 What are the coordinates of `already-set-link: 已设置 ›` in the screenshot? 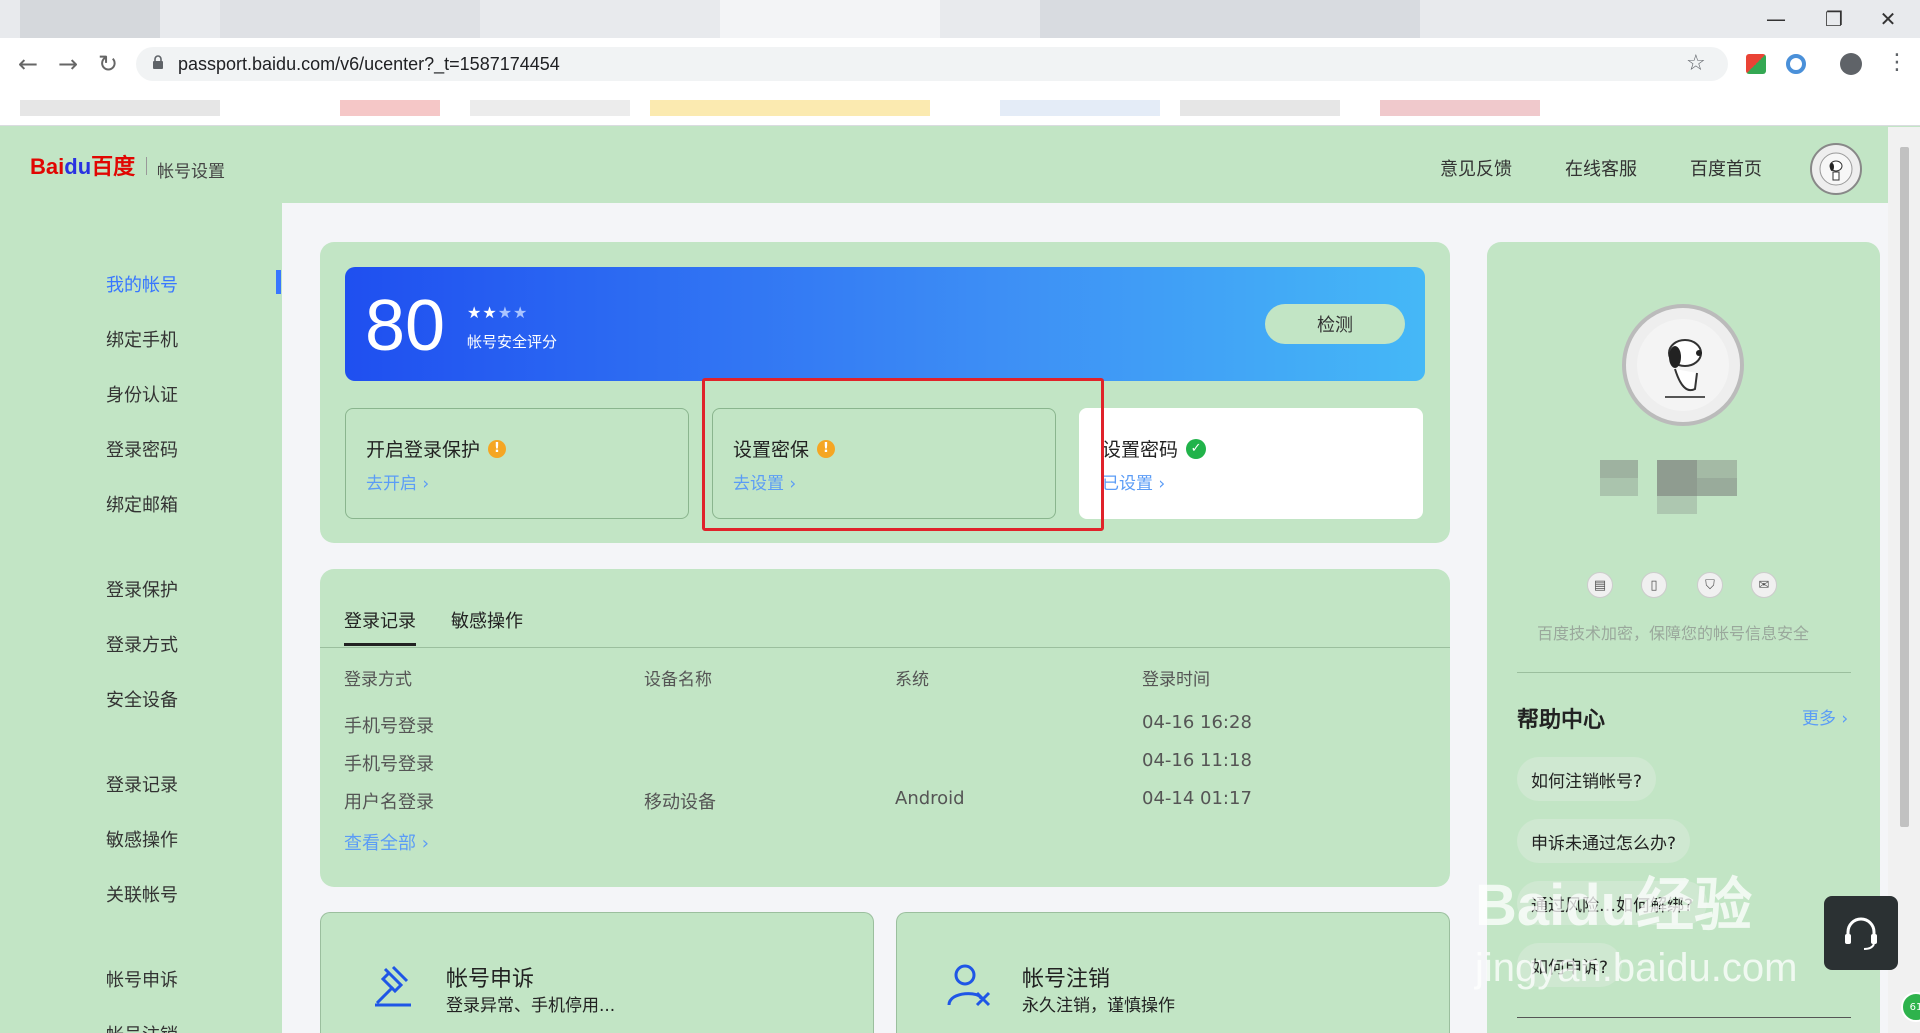 It's located at (1133, 481).